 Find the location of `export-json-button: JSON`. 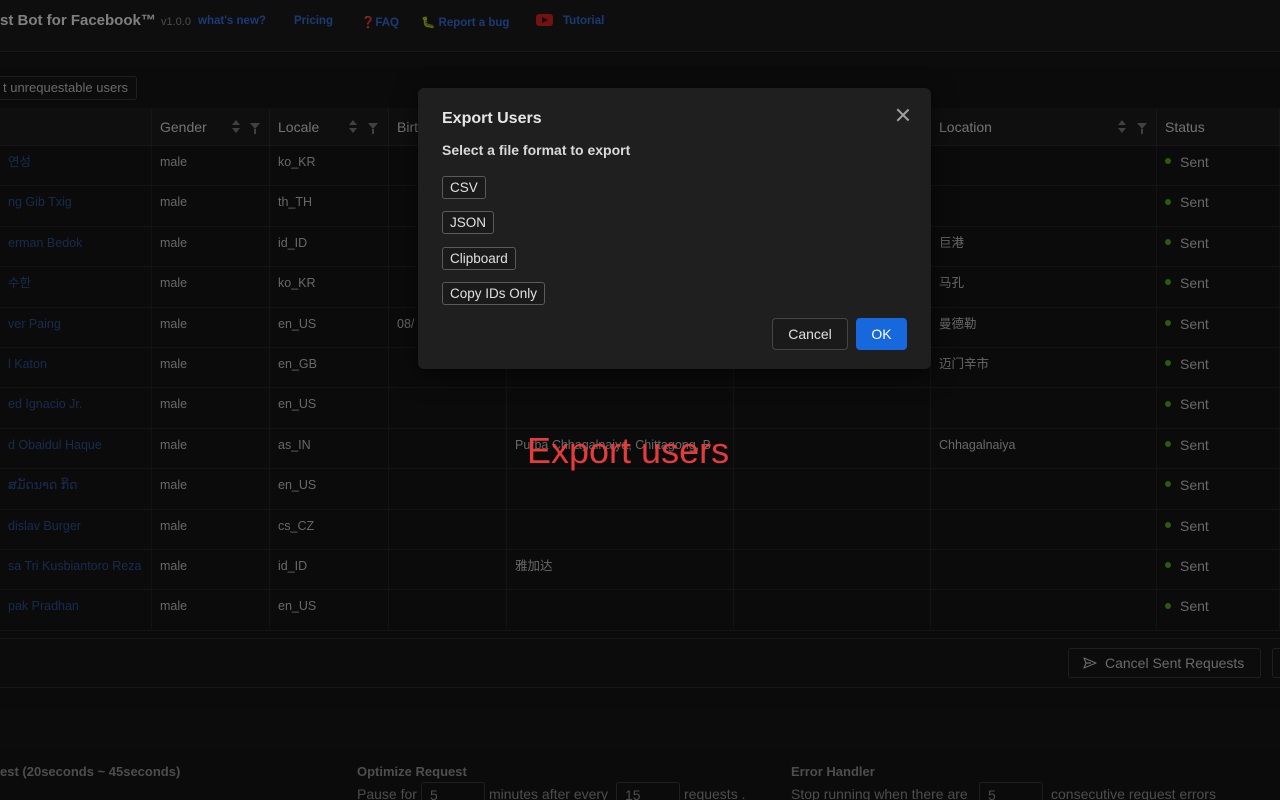

export-json-button: JSON is located at coordinates (468, 222).